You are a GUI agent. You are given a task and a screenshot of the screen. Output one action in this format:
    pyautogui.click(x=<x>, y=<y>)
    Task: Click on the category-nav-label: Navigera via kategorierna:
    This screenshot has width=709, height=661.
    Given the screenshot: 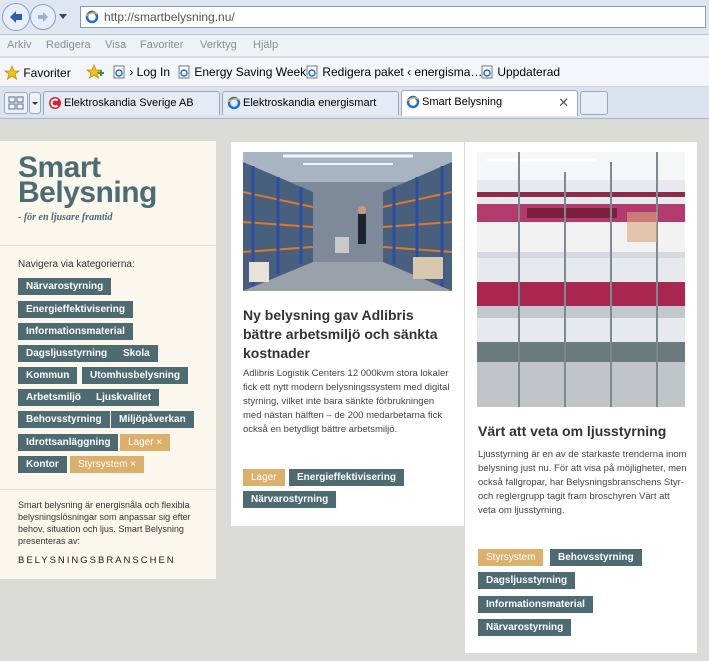 What is the action you would take?
    pyautogui.click(x=76, y=264)
    